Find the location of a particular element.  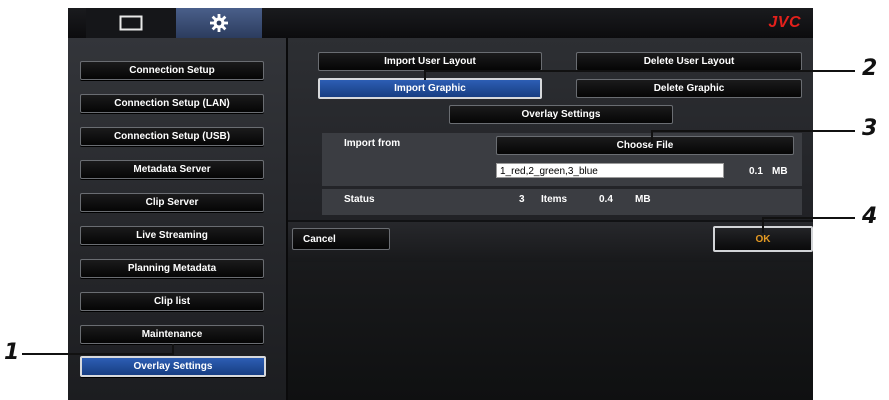

tab-settings is located at coordinates (219, 23).